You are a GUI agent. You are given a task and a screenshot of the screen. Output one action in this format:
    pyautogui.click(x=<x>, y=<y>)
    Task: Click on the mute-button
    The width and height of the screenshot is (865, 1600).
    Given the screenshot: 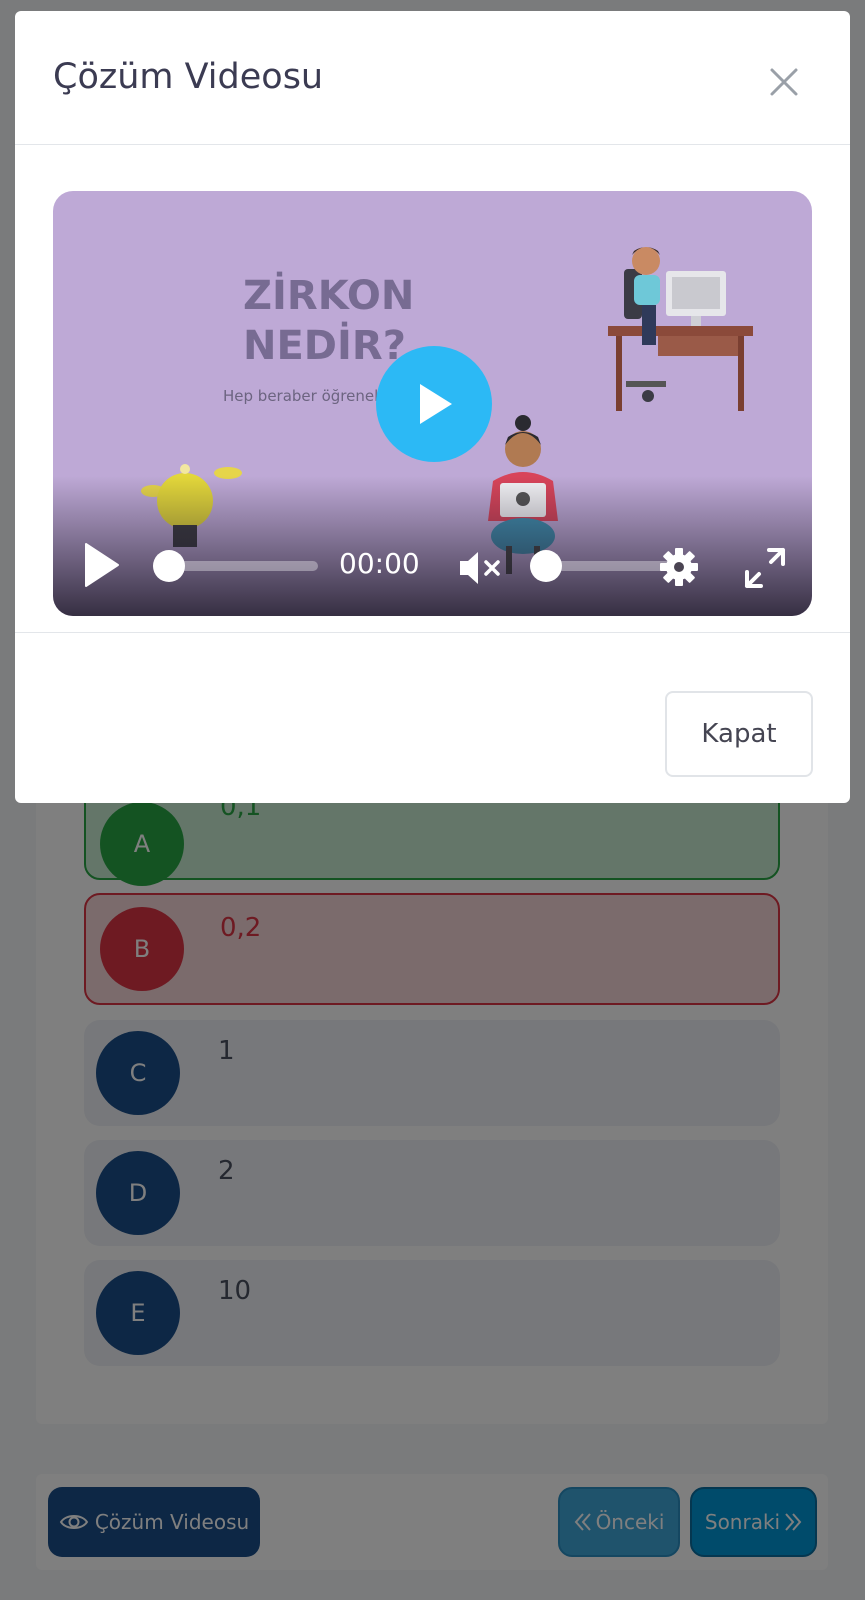 What is the action you would take?
    pyautogui.click(x=482, y=570)
    